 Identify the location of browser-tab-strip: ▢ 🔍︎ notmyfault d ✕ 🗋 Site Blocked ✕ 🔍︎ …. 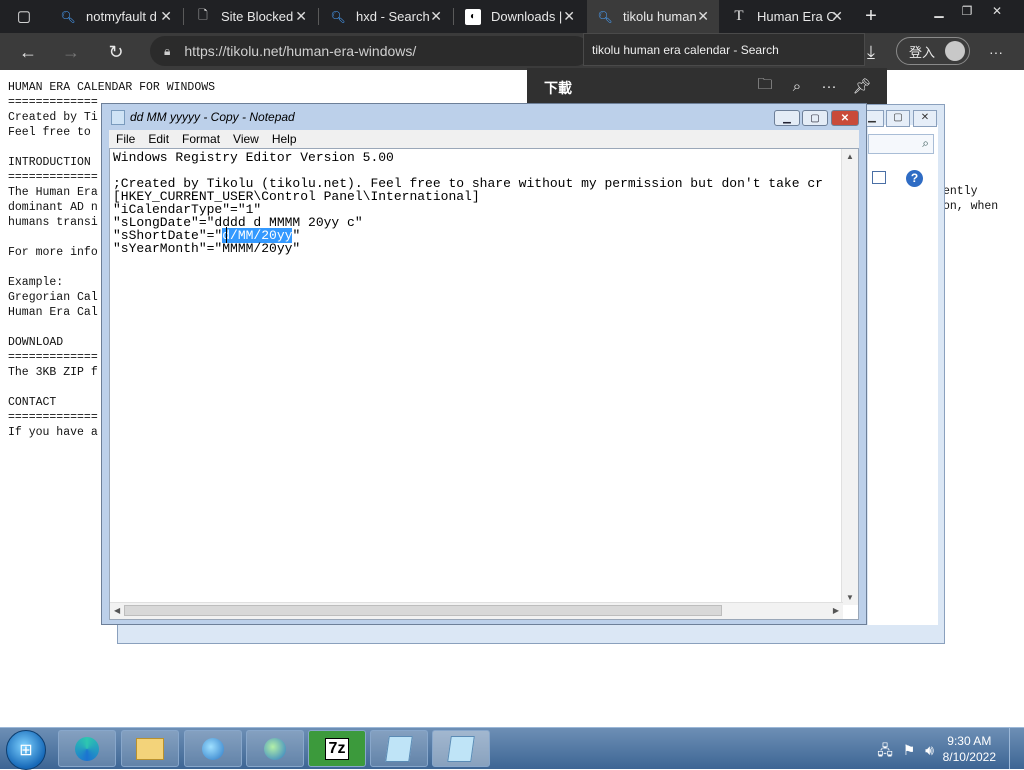
(512, 16).